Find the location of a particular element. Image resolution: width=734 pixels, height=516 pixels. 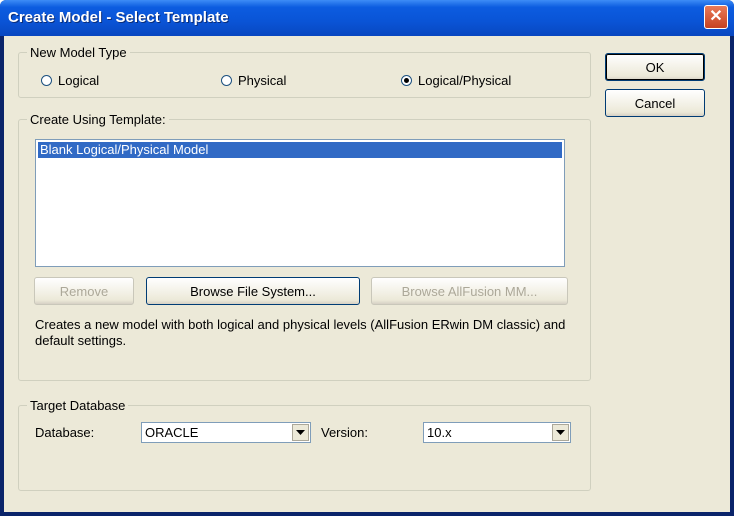

radio-logical-physical: Logical/Physical is located at coordinates (456, 80).